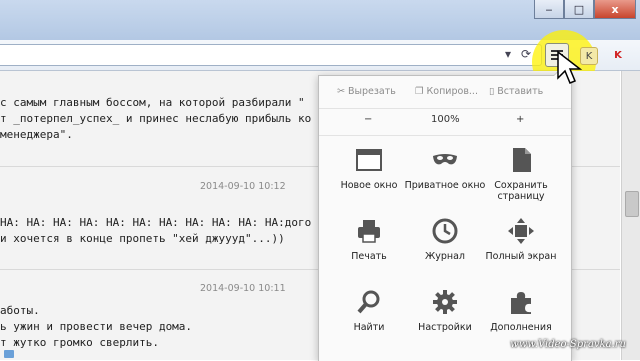 The width and height of the screenshot is (640, 361). I want to click on comment-timestamp: 2014-09-10 10:12, so click(243, 186).